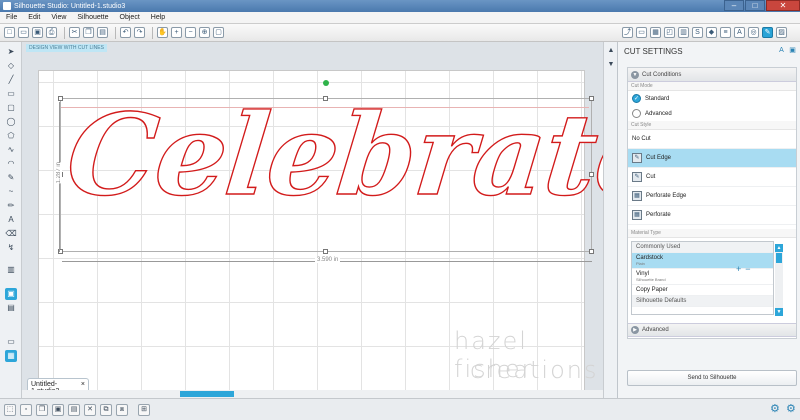  Describe the element at coordinates (11, 122) in the screenshot. I see `ellipse-tool-icon: ◯` at that location.